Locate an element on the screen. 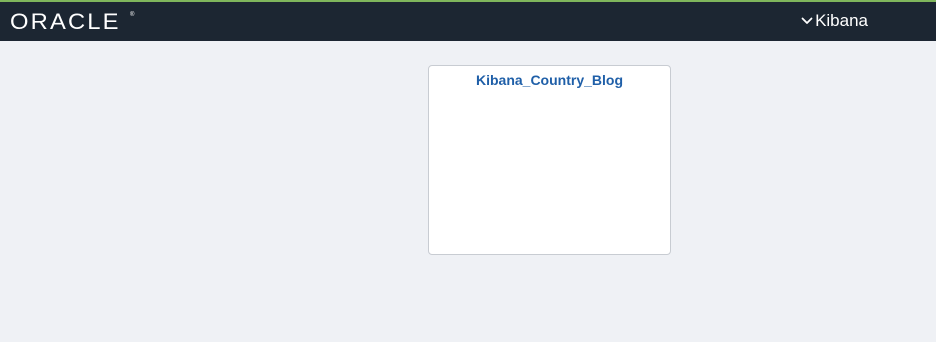 The width and height of the screenshot is (936, 342). oracle-logo: ORACLE is located at coordinates (65, 21).